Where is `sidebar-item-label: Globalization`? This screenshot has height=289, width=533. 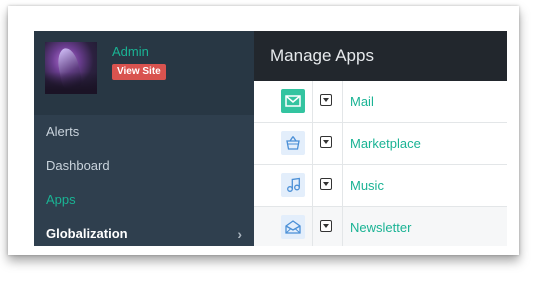 sidebar-item-label: Globalization is located at coordinates (87, 233).